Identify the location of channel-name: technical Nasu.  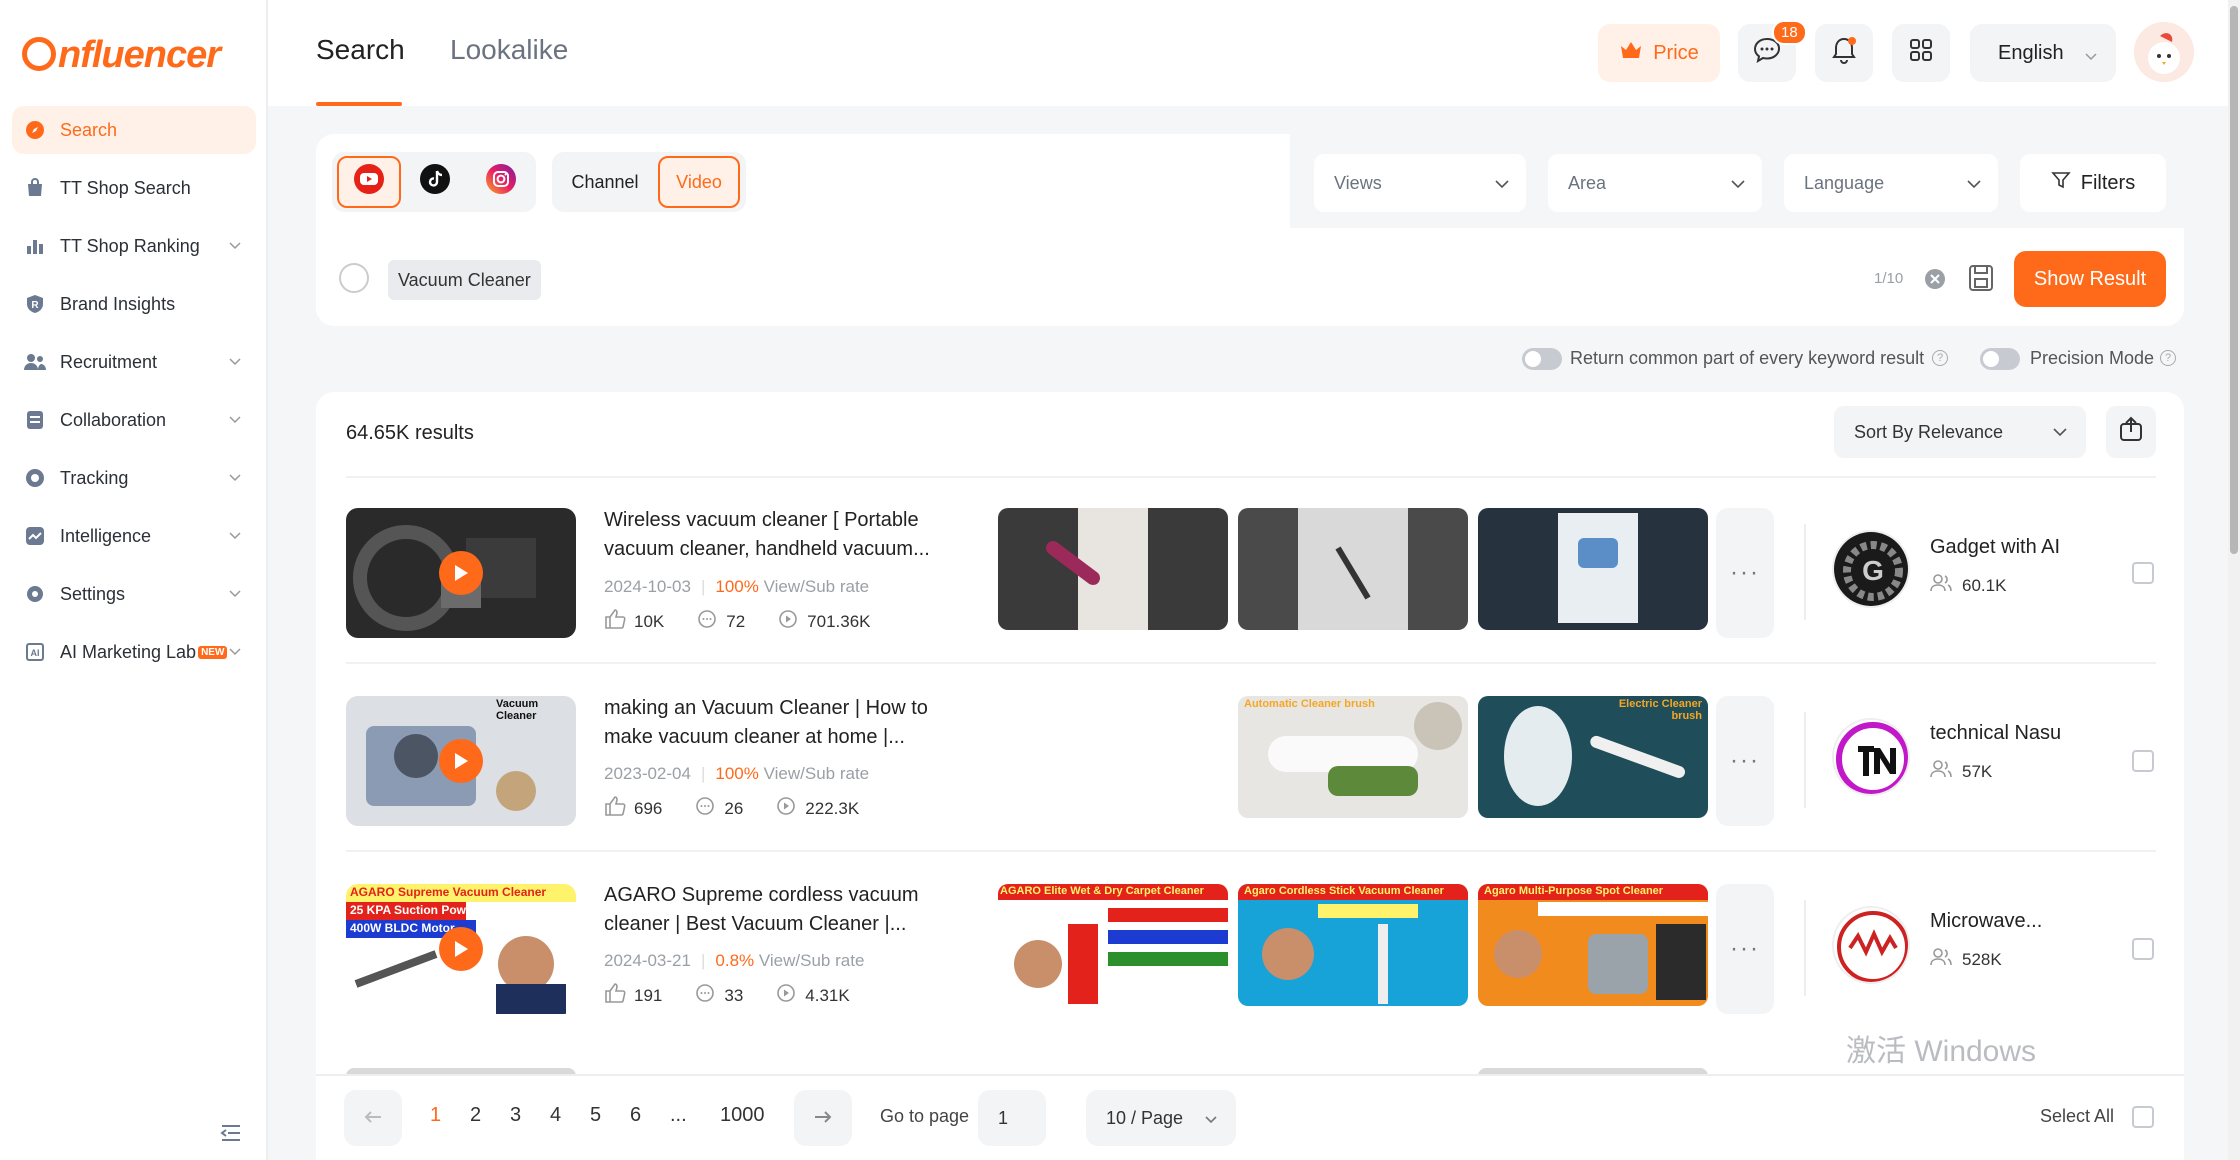
(1995, 733).